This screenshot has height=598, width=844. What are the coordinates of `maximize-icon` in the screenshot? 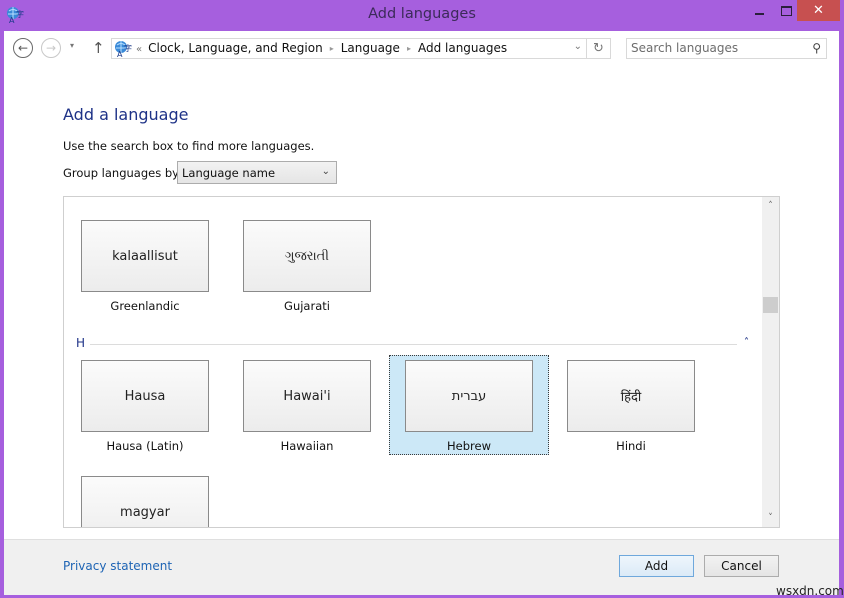 It's located at (786, 10).